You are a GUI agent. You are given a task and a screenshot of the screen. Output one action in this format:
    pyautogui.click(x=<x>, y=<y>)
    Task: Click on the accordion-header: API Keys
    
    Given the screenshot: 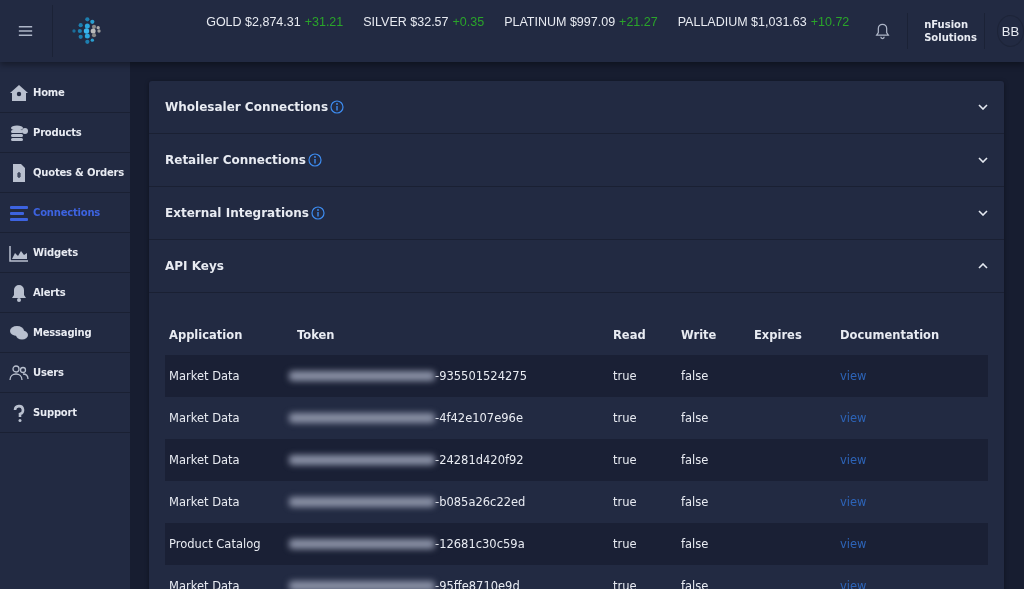 What is the action you would take?
    pyautogui.click(x=576, y=266)
    